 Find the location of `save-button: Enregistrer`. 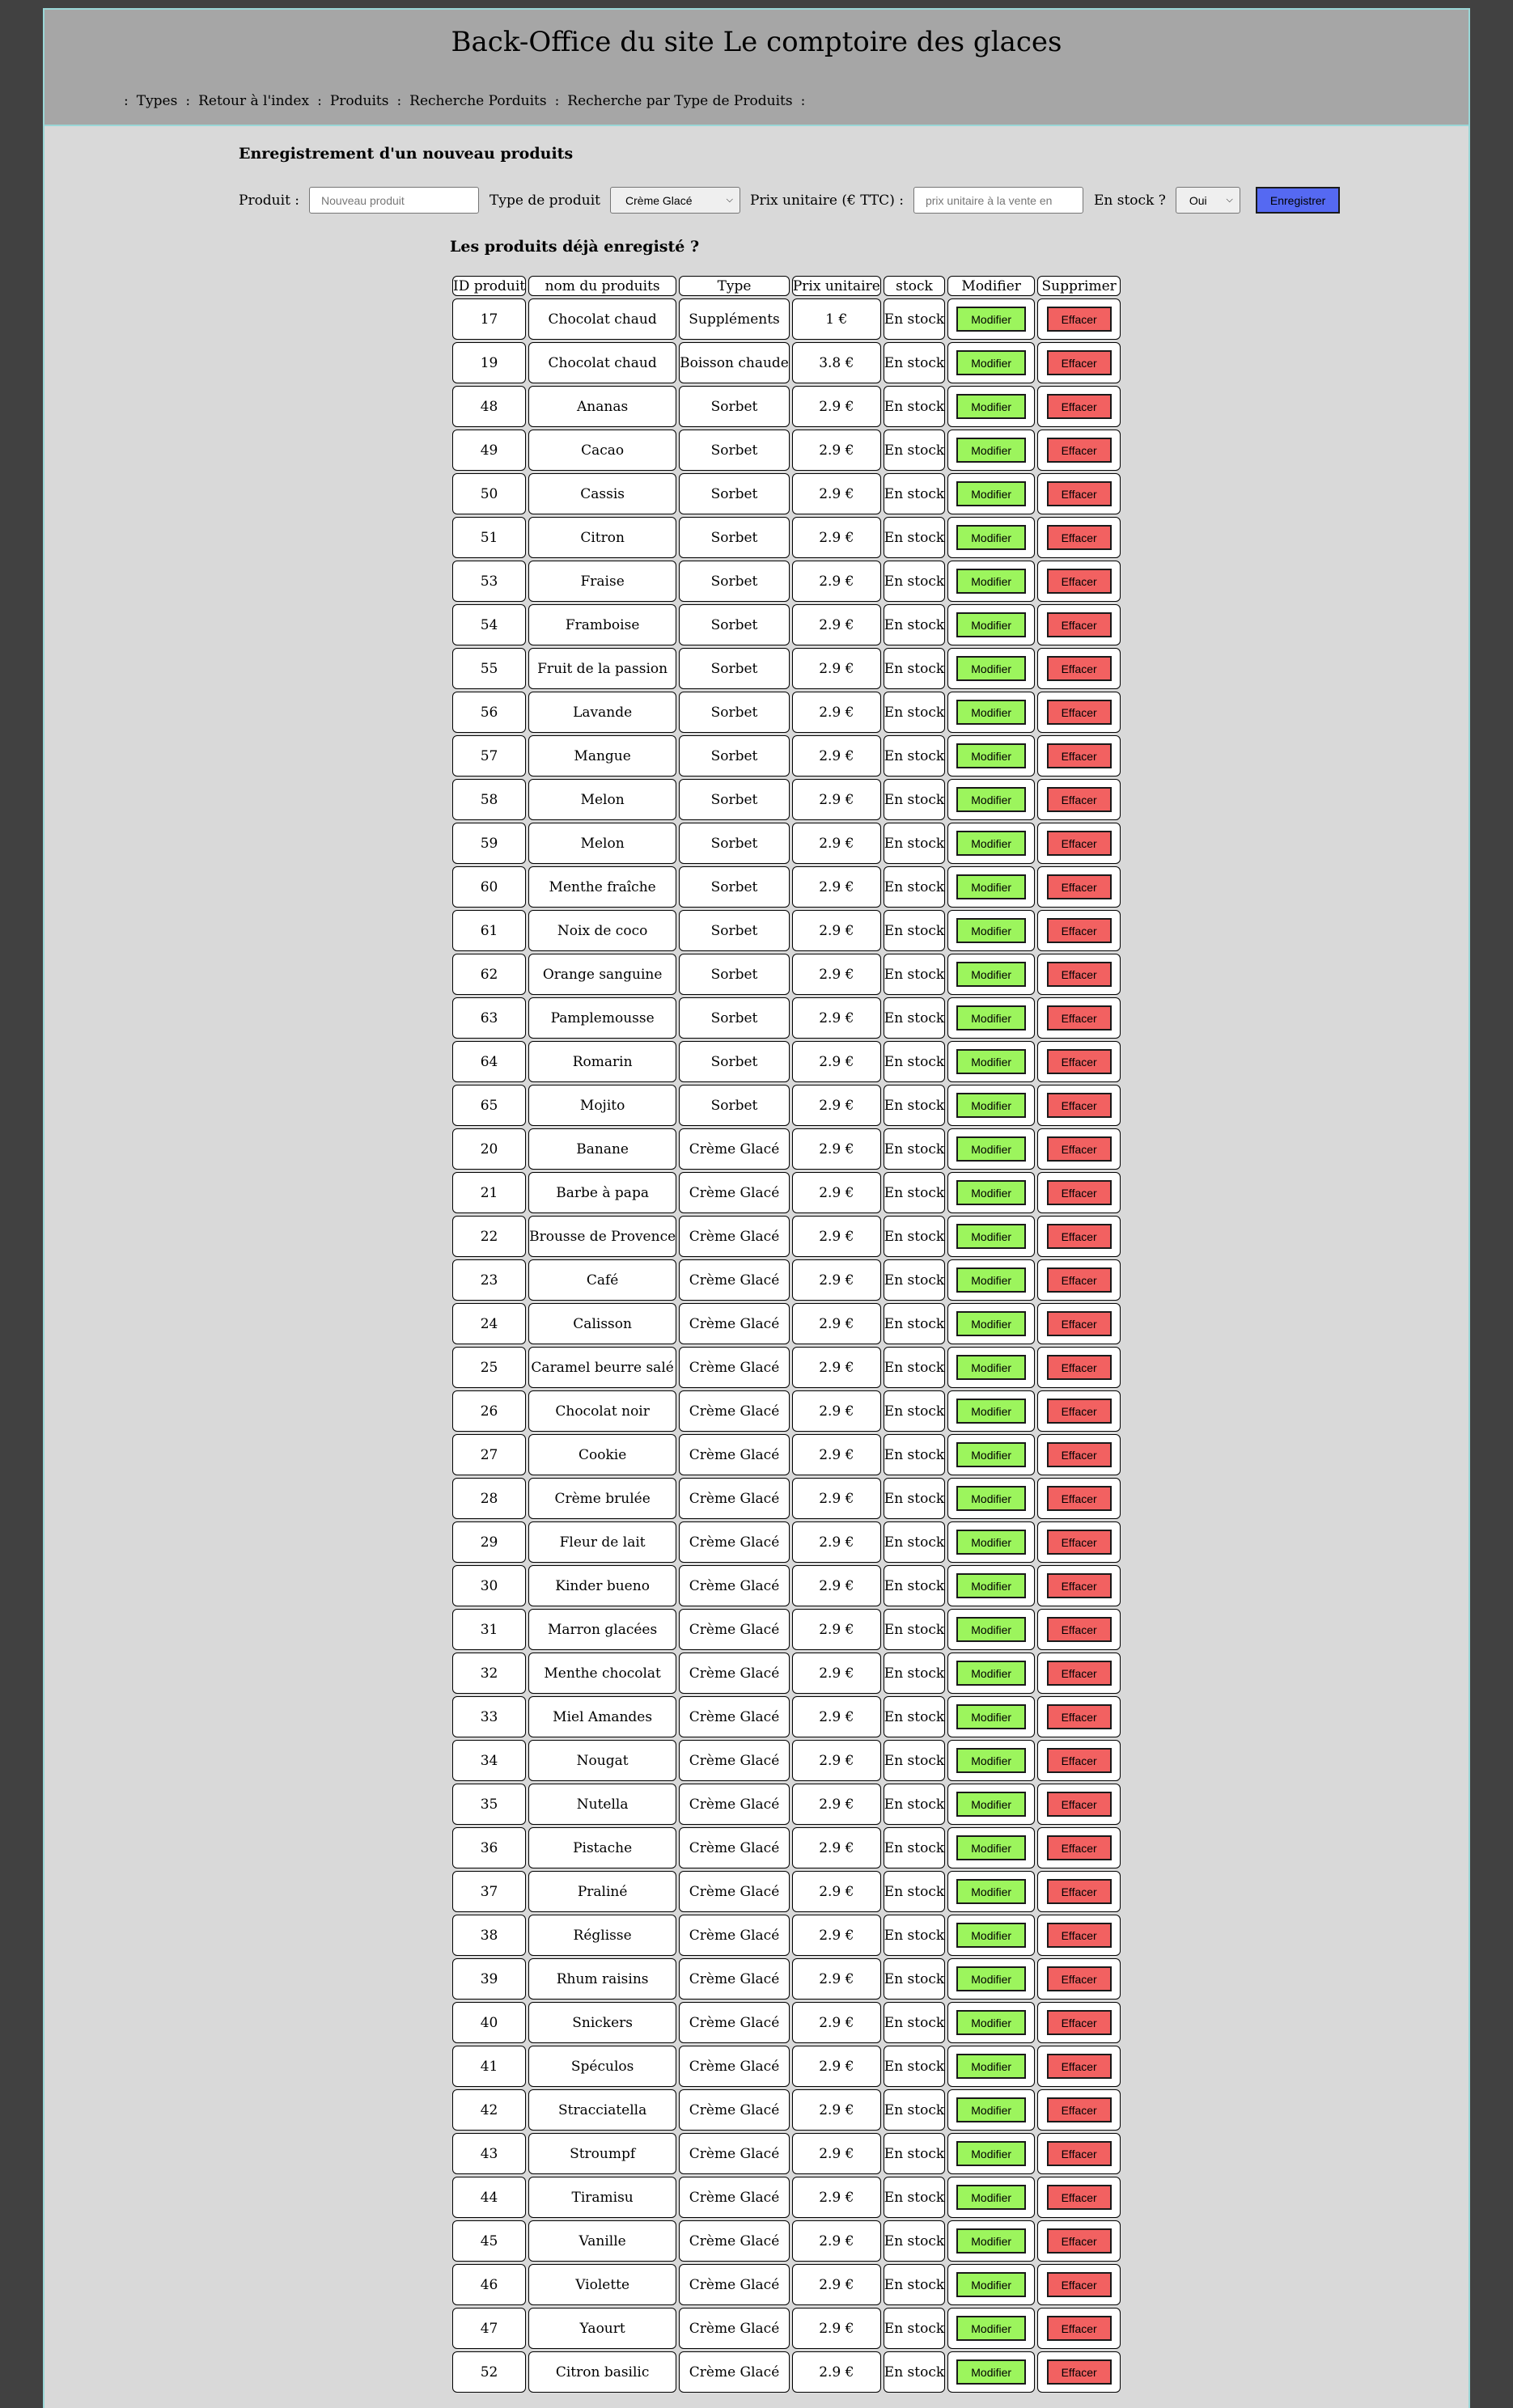

save-button: Enregistrer is located at coordinates (1298, 200).